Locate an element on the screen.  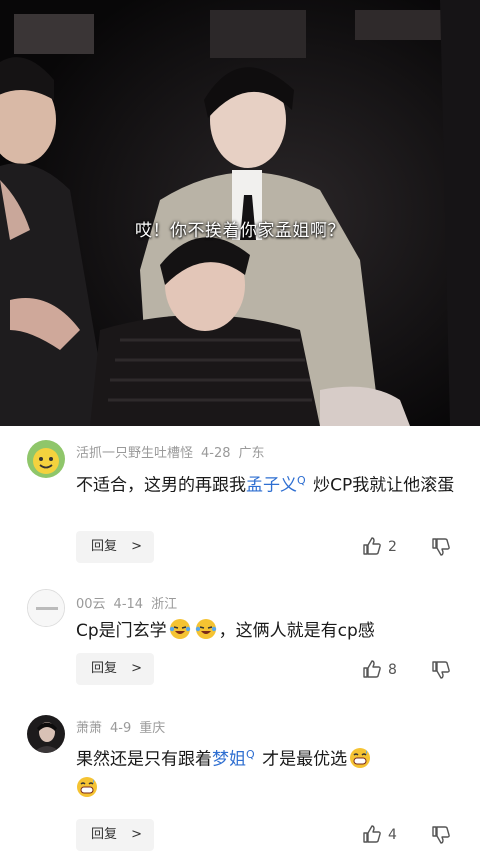
mention-link: 梦姐 is located at coordinates (229, 760).